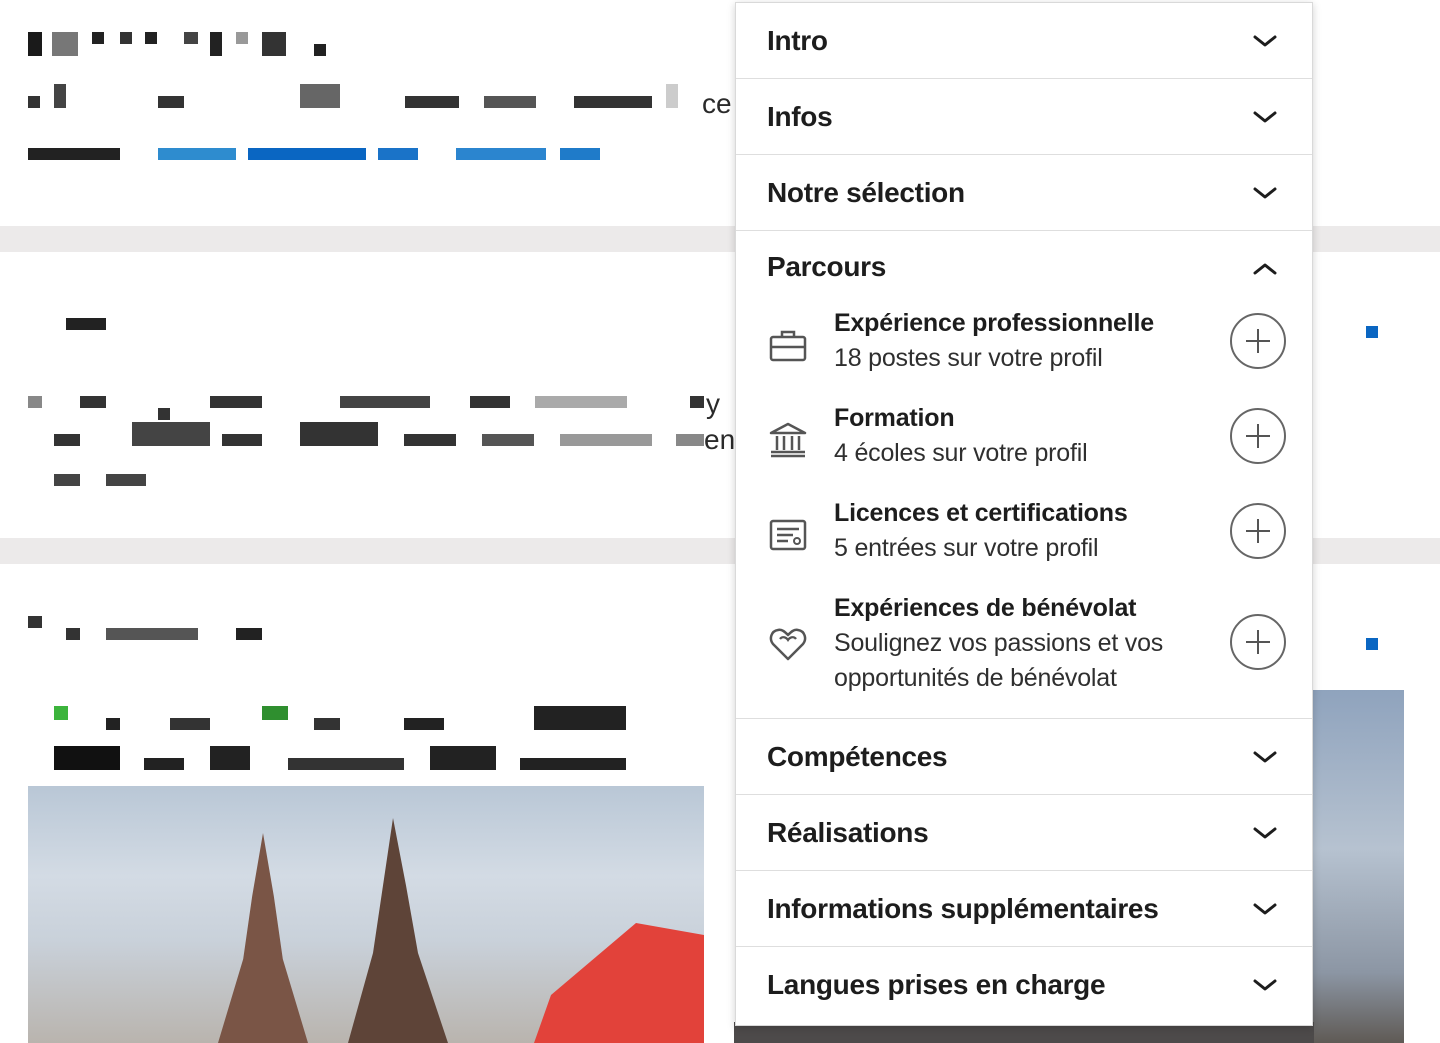  I want to click on item-title: Expériences de bénévolat, so click(985, 608).